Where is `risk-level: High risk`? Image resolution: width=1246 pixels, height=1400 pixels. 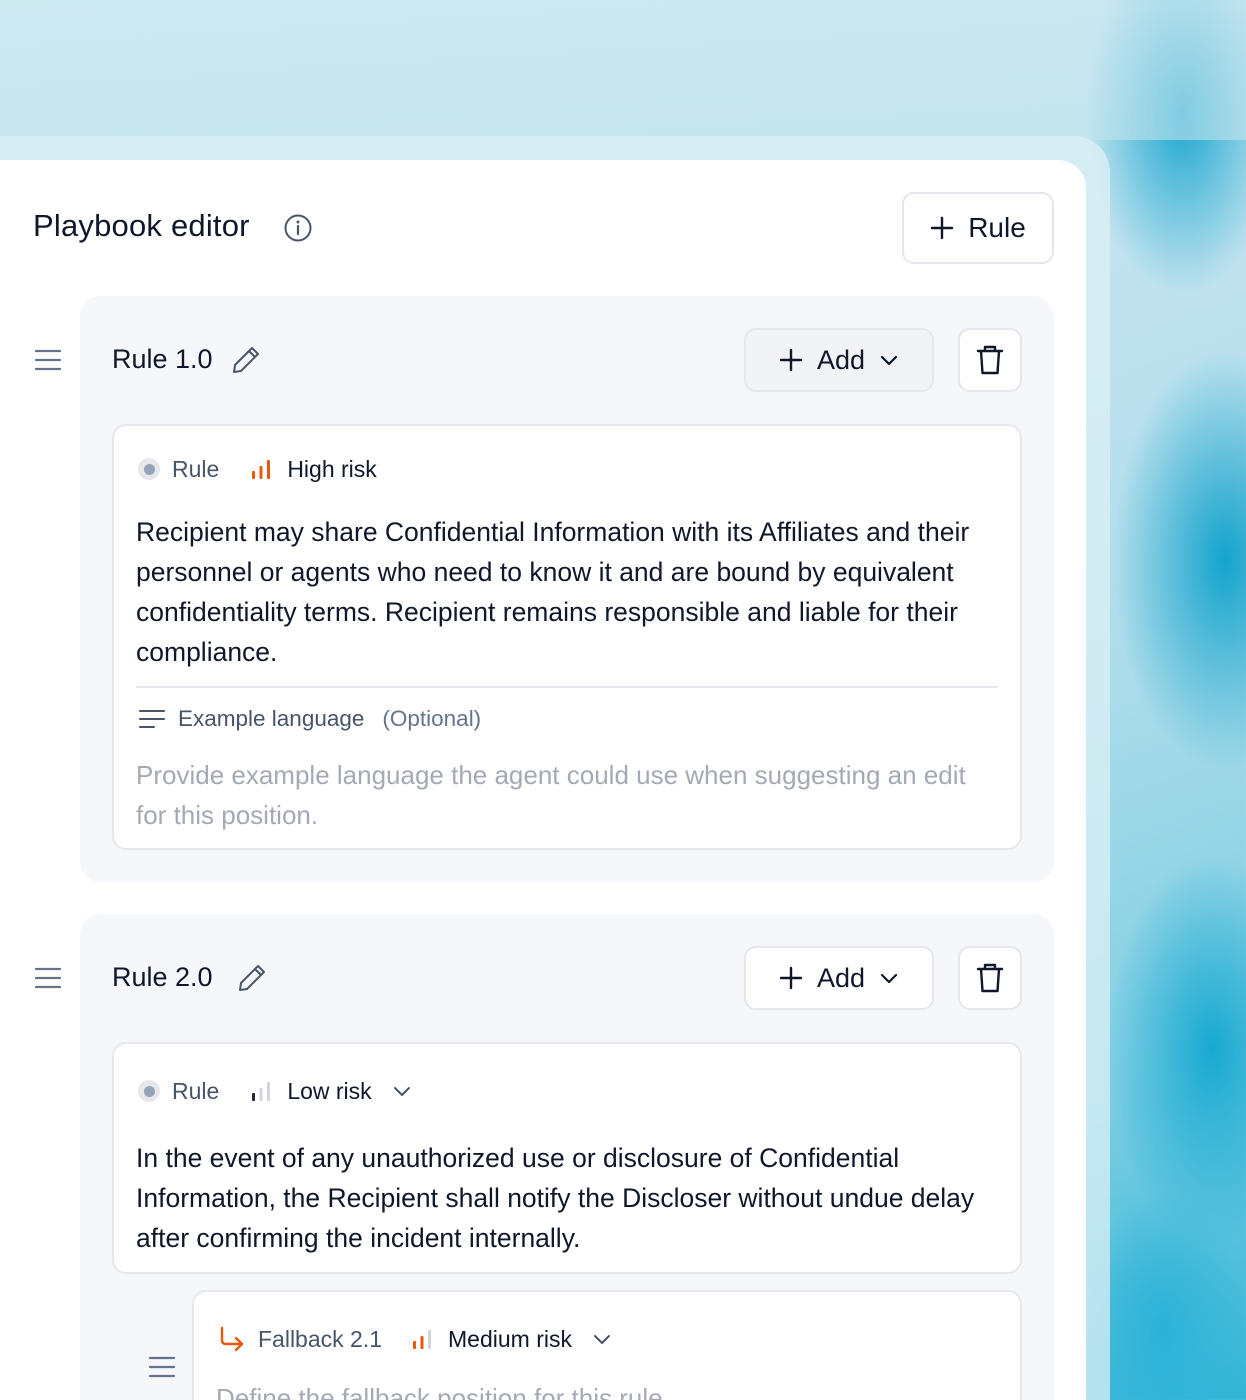
risk-level: High risk is located at coordinates (332, 468).